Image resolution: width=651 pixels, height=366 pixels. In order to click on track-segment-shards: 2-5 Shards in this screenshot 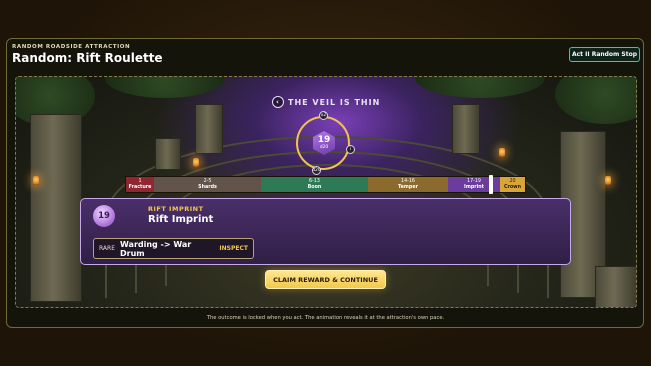, I will do `click(207, 184)`.